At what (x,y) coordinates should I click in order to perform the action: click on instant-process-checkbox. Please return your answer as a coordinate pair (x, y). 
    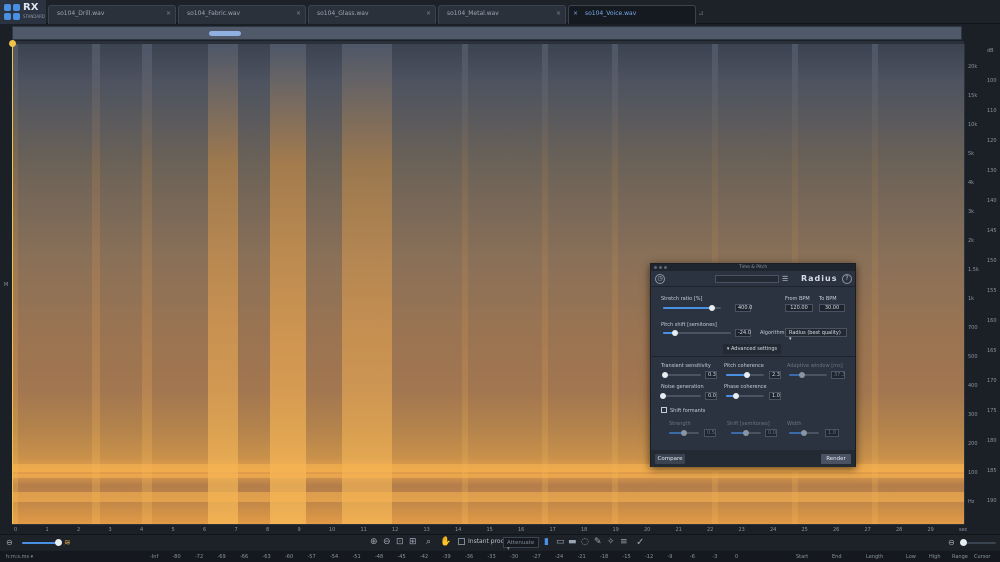
    Looking at the image, I should click on (461, 541).